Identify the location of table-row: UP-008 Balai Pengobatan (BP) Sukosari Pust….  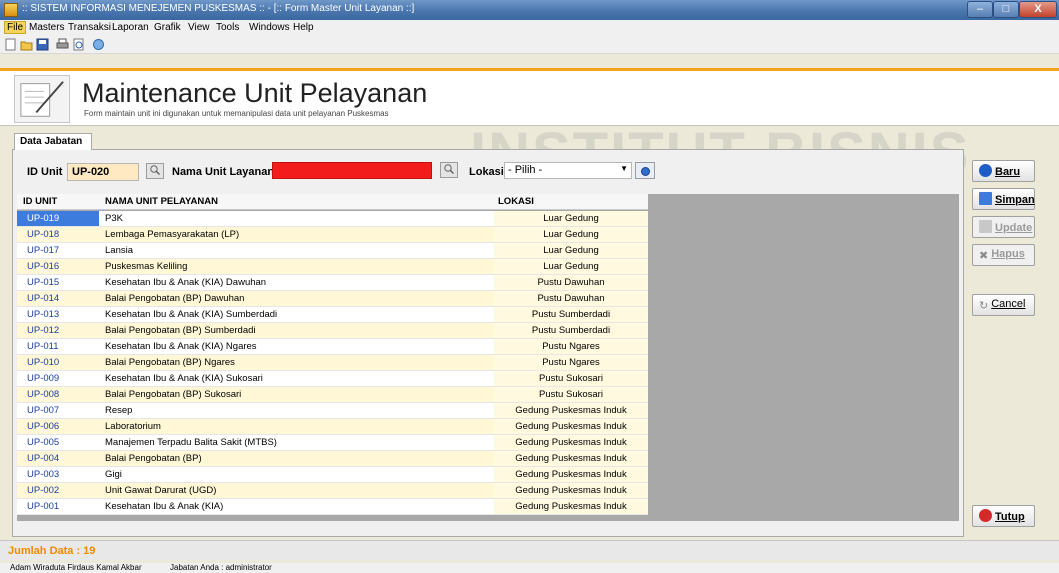
(332, 395).